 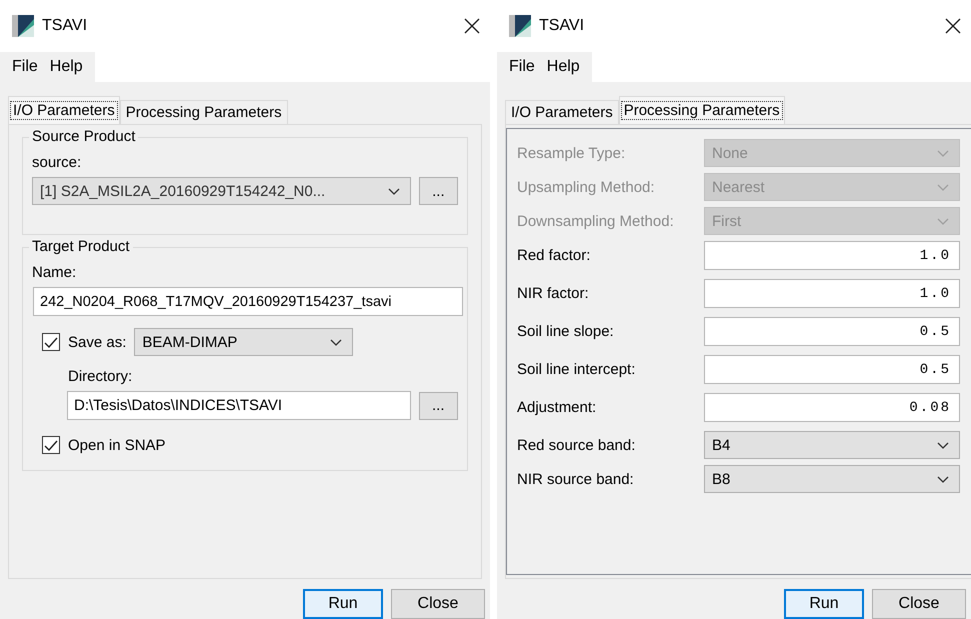 What do you see at coordinates (117, 445) in the screenshot?
I see `checkbox-label: Open in SNAP` at bounding box center [117, 445].